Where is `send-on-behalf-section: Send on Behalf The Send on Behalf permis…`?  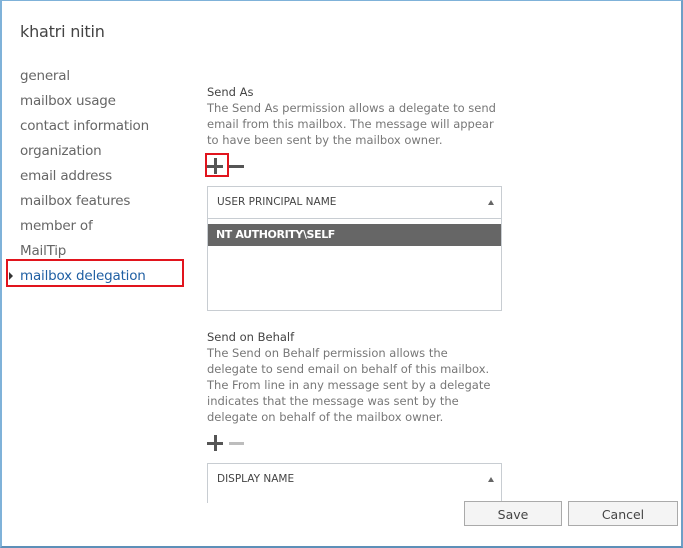 send-on-behalf-section: Send on Behalf The Send on Behalf permis… is located at coordinates (357, 416).